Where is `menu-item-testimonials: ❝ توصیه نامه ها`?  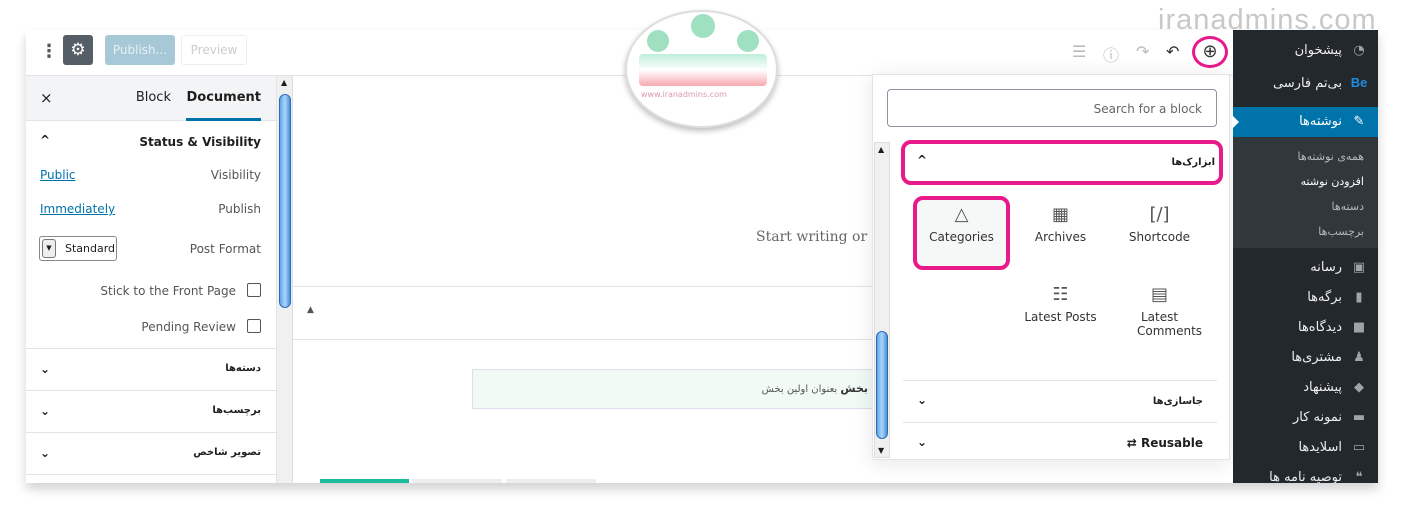
menu-item-testimonials: ❝ توصیه نامه ها is located at coordinates (1300, 474).